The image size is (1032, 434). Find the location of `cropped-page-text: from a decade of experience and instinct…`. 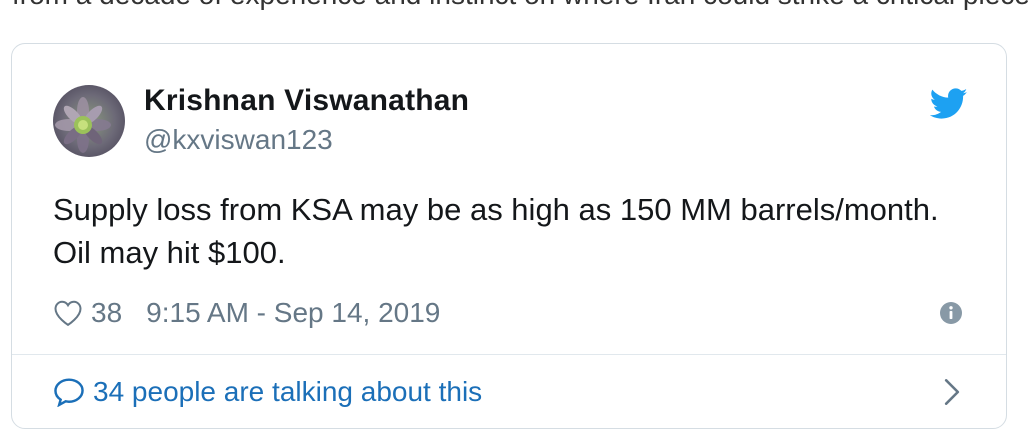

cropped-page-text: from a decade of experience and instinct… is located at coordinates (516, 7).